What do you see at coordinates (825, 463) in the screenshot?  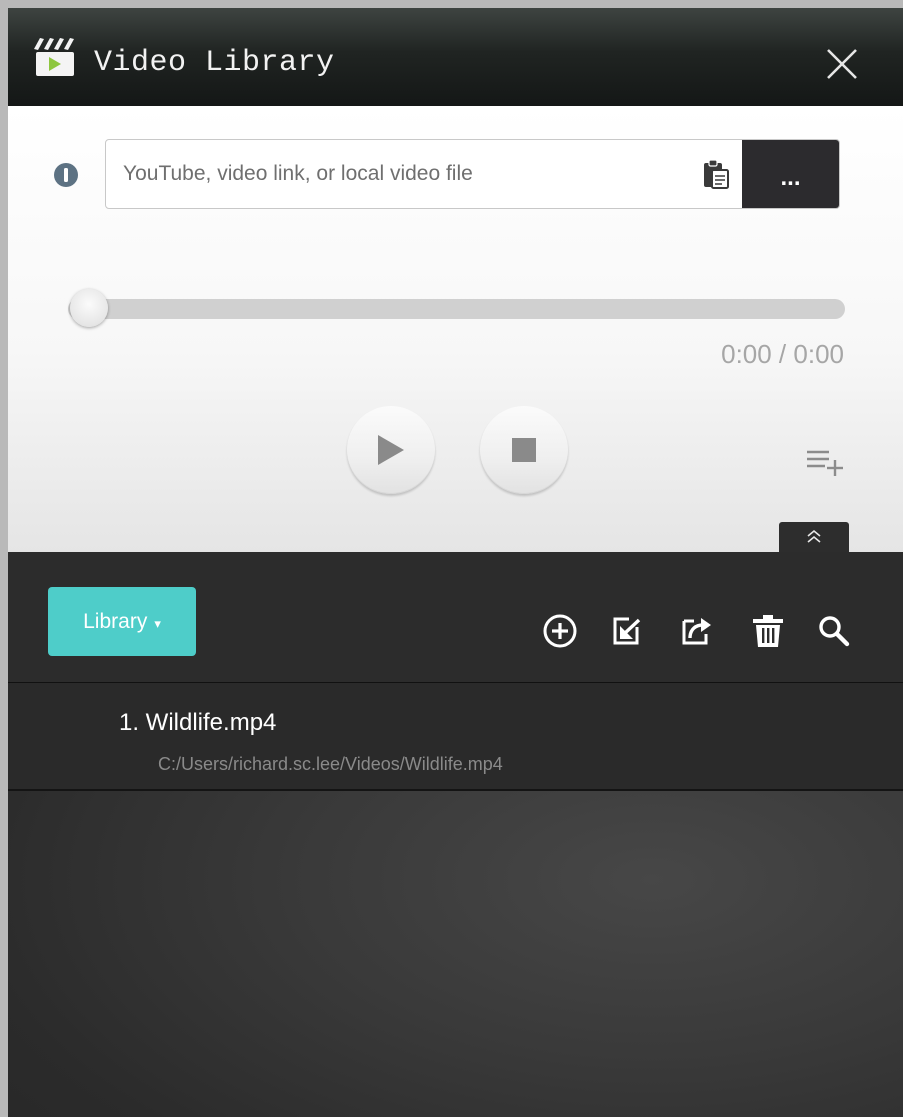 I see `playlist-add-icon` at bounding box center [825, 463].